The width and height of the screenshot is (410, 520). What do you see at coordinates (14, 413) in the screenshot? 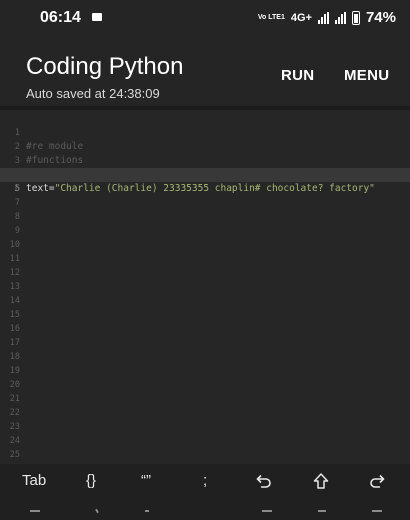
I see `line-number: 22` at bounding box center [14, 413].